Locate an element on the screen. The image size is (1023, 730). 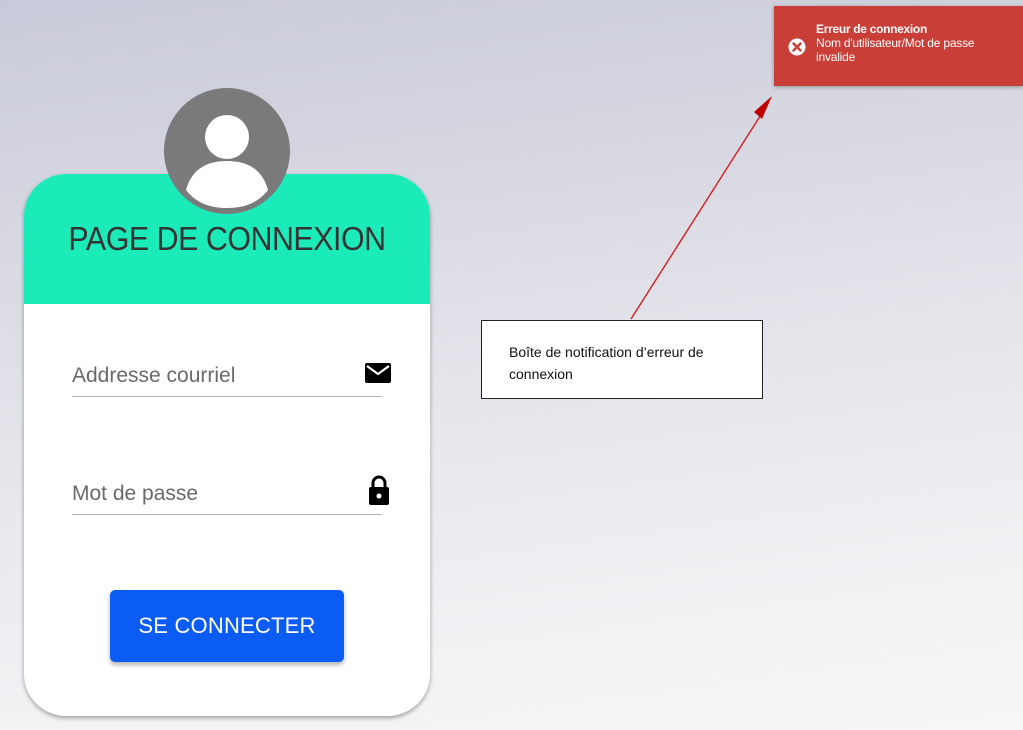
avatar is located at coordinates (227, 151).